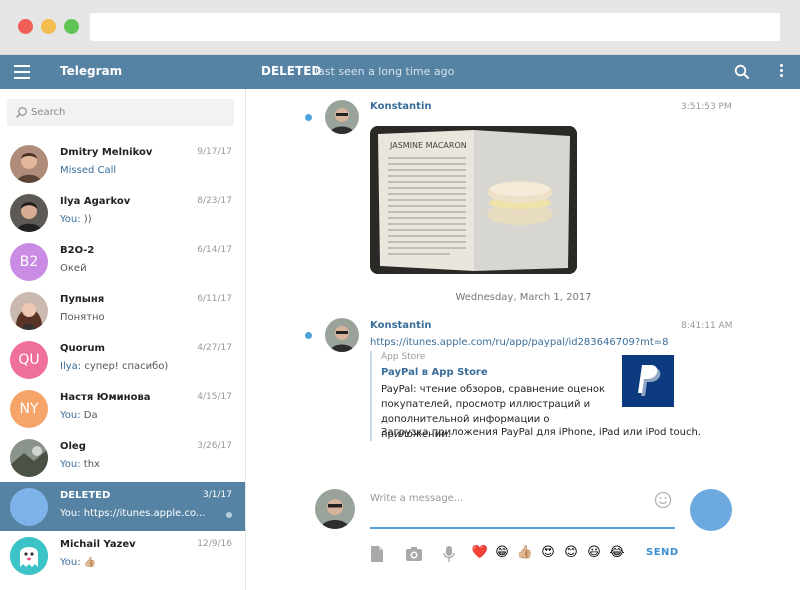 The image size is (800, 590). Describe the element at coordinates (122, 261) in the screenshot. I see `dialog-item: B2 B2O-2 6/14/17 Окей` at that location.